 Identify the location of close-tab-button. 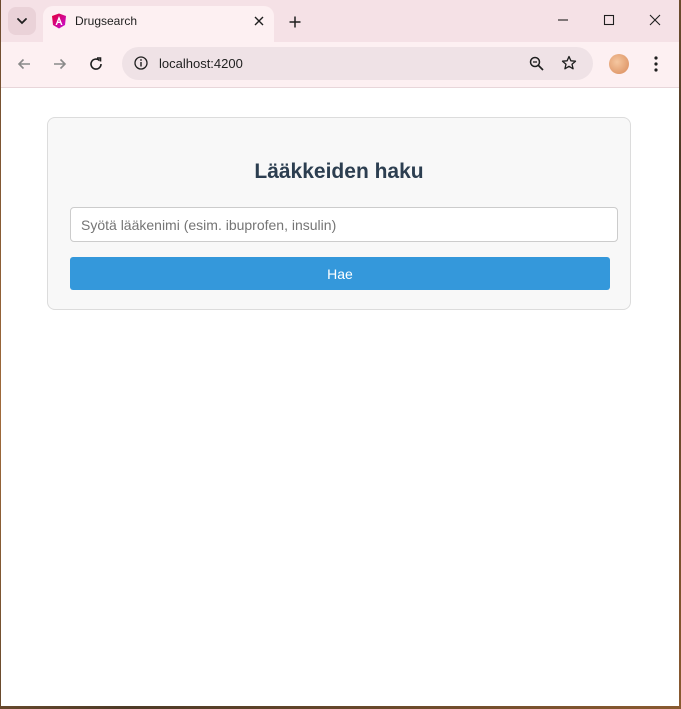
(259, 21).